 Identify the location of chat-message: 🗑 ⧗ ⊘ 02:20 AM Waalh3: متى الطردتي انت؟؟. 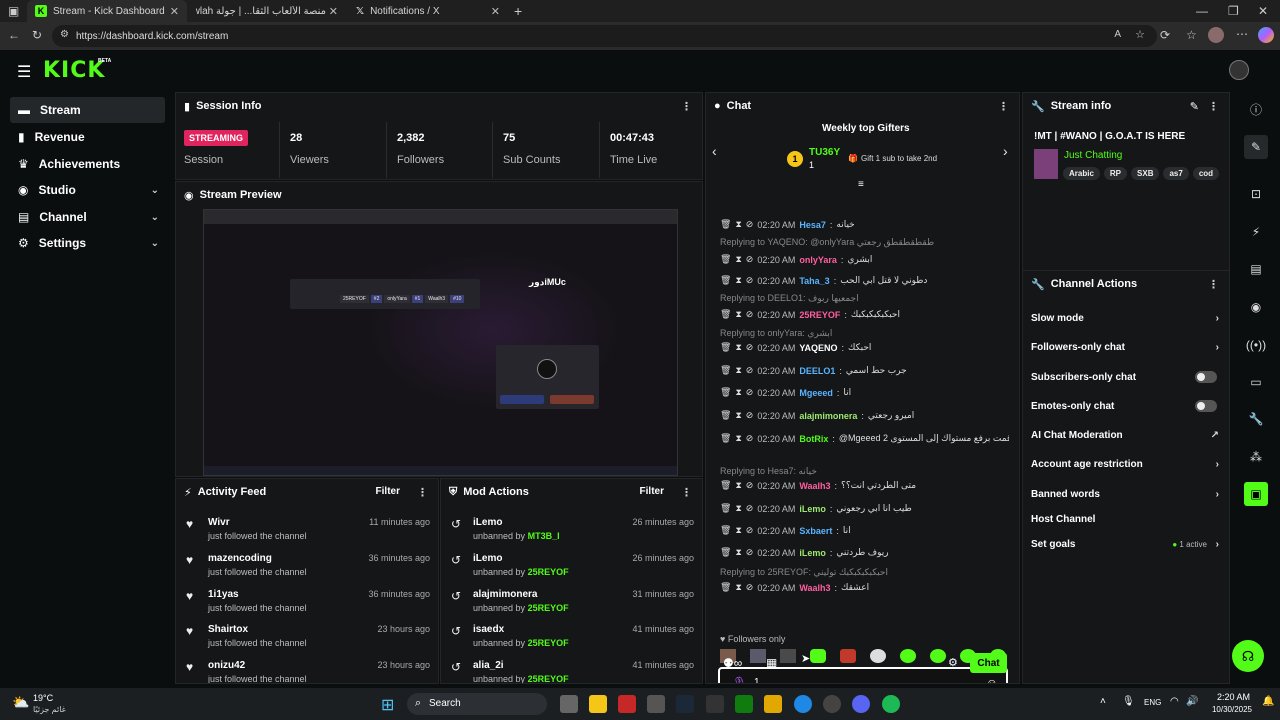
(864, 485).